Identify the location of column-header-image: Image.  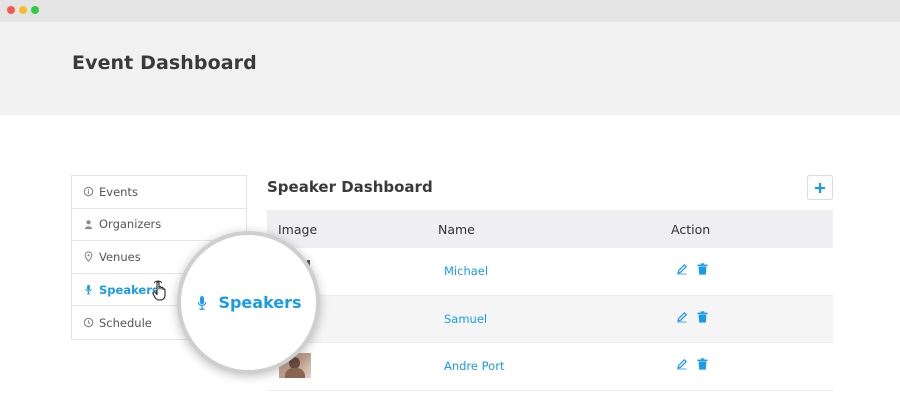
(298, 229).